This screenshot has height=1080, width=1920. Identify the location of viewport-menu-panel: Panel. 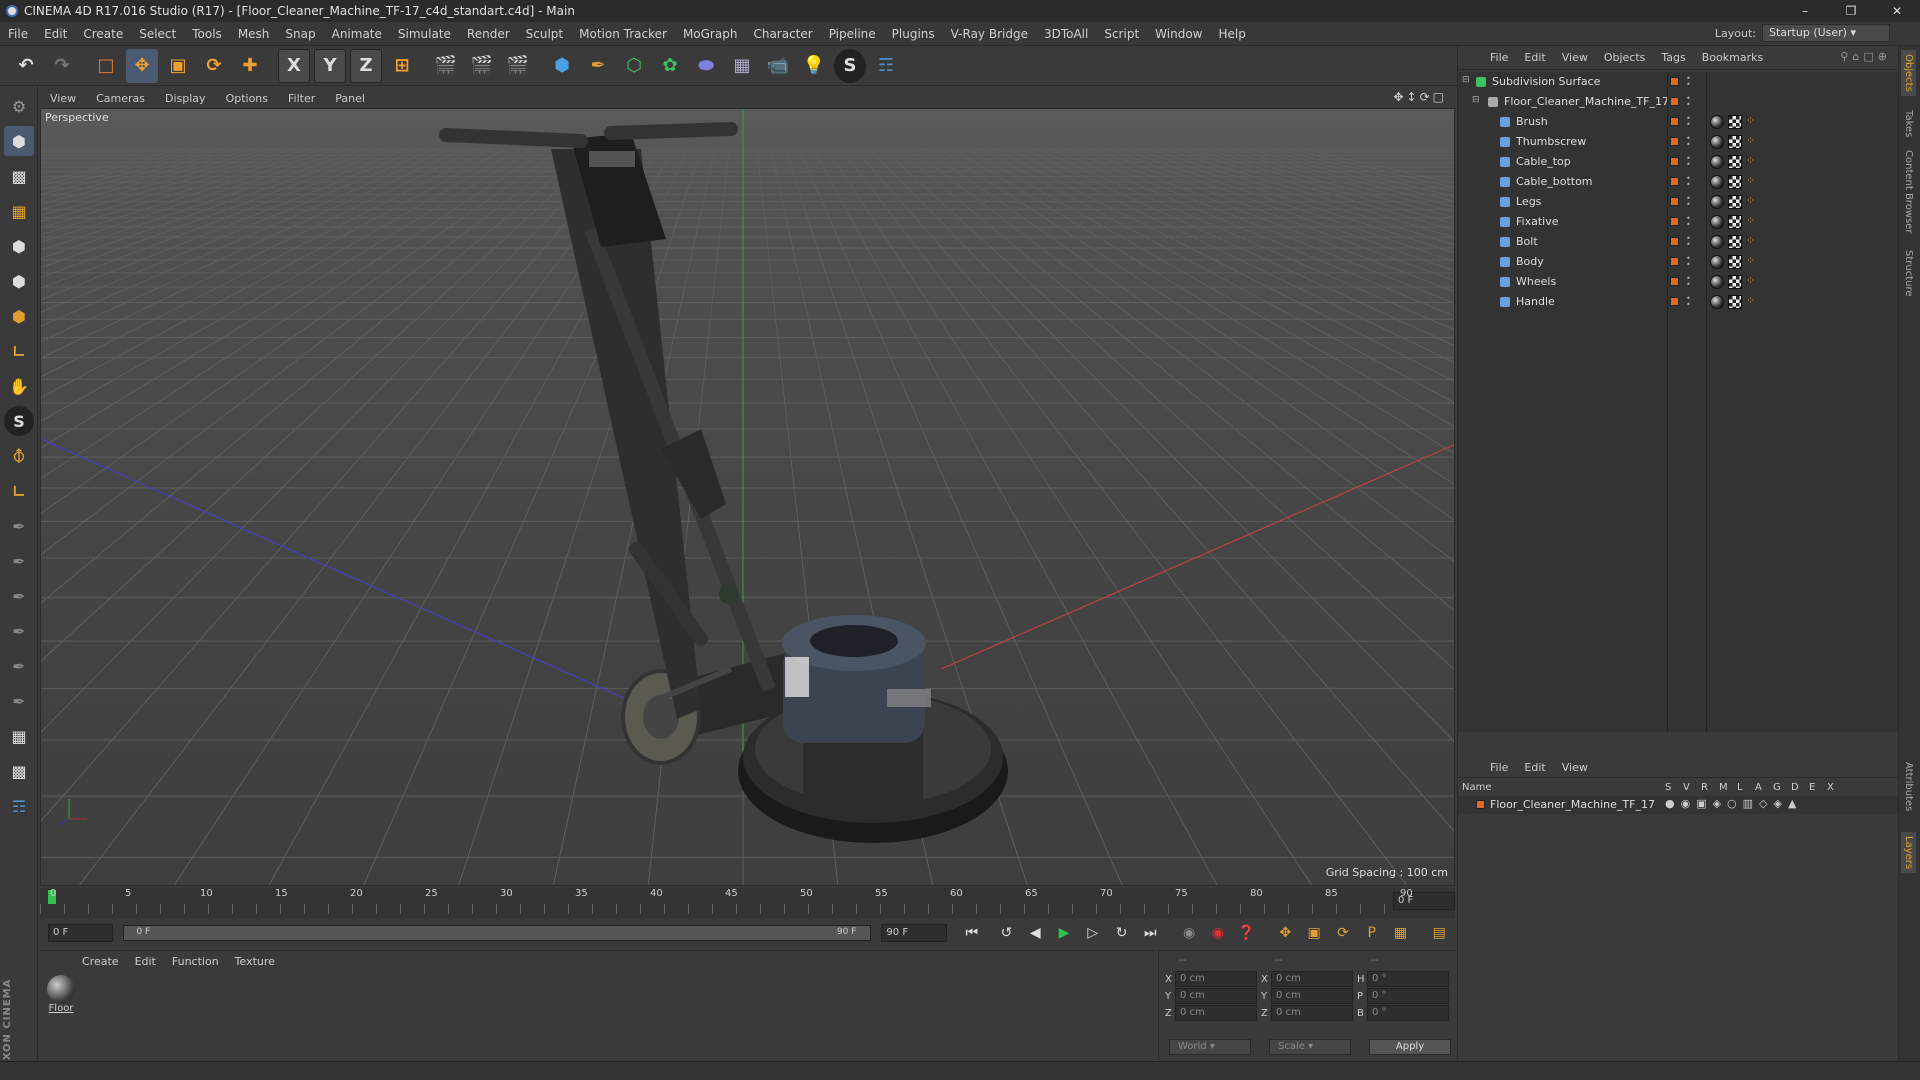
(350, 98).